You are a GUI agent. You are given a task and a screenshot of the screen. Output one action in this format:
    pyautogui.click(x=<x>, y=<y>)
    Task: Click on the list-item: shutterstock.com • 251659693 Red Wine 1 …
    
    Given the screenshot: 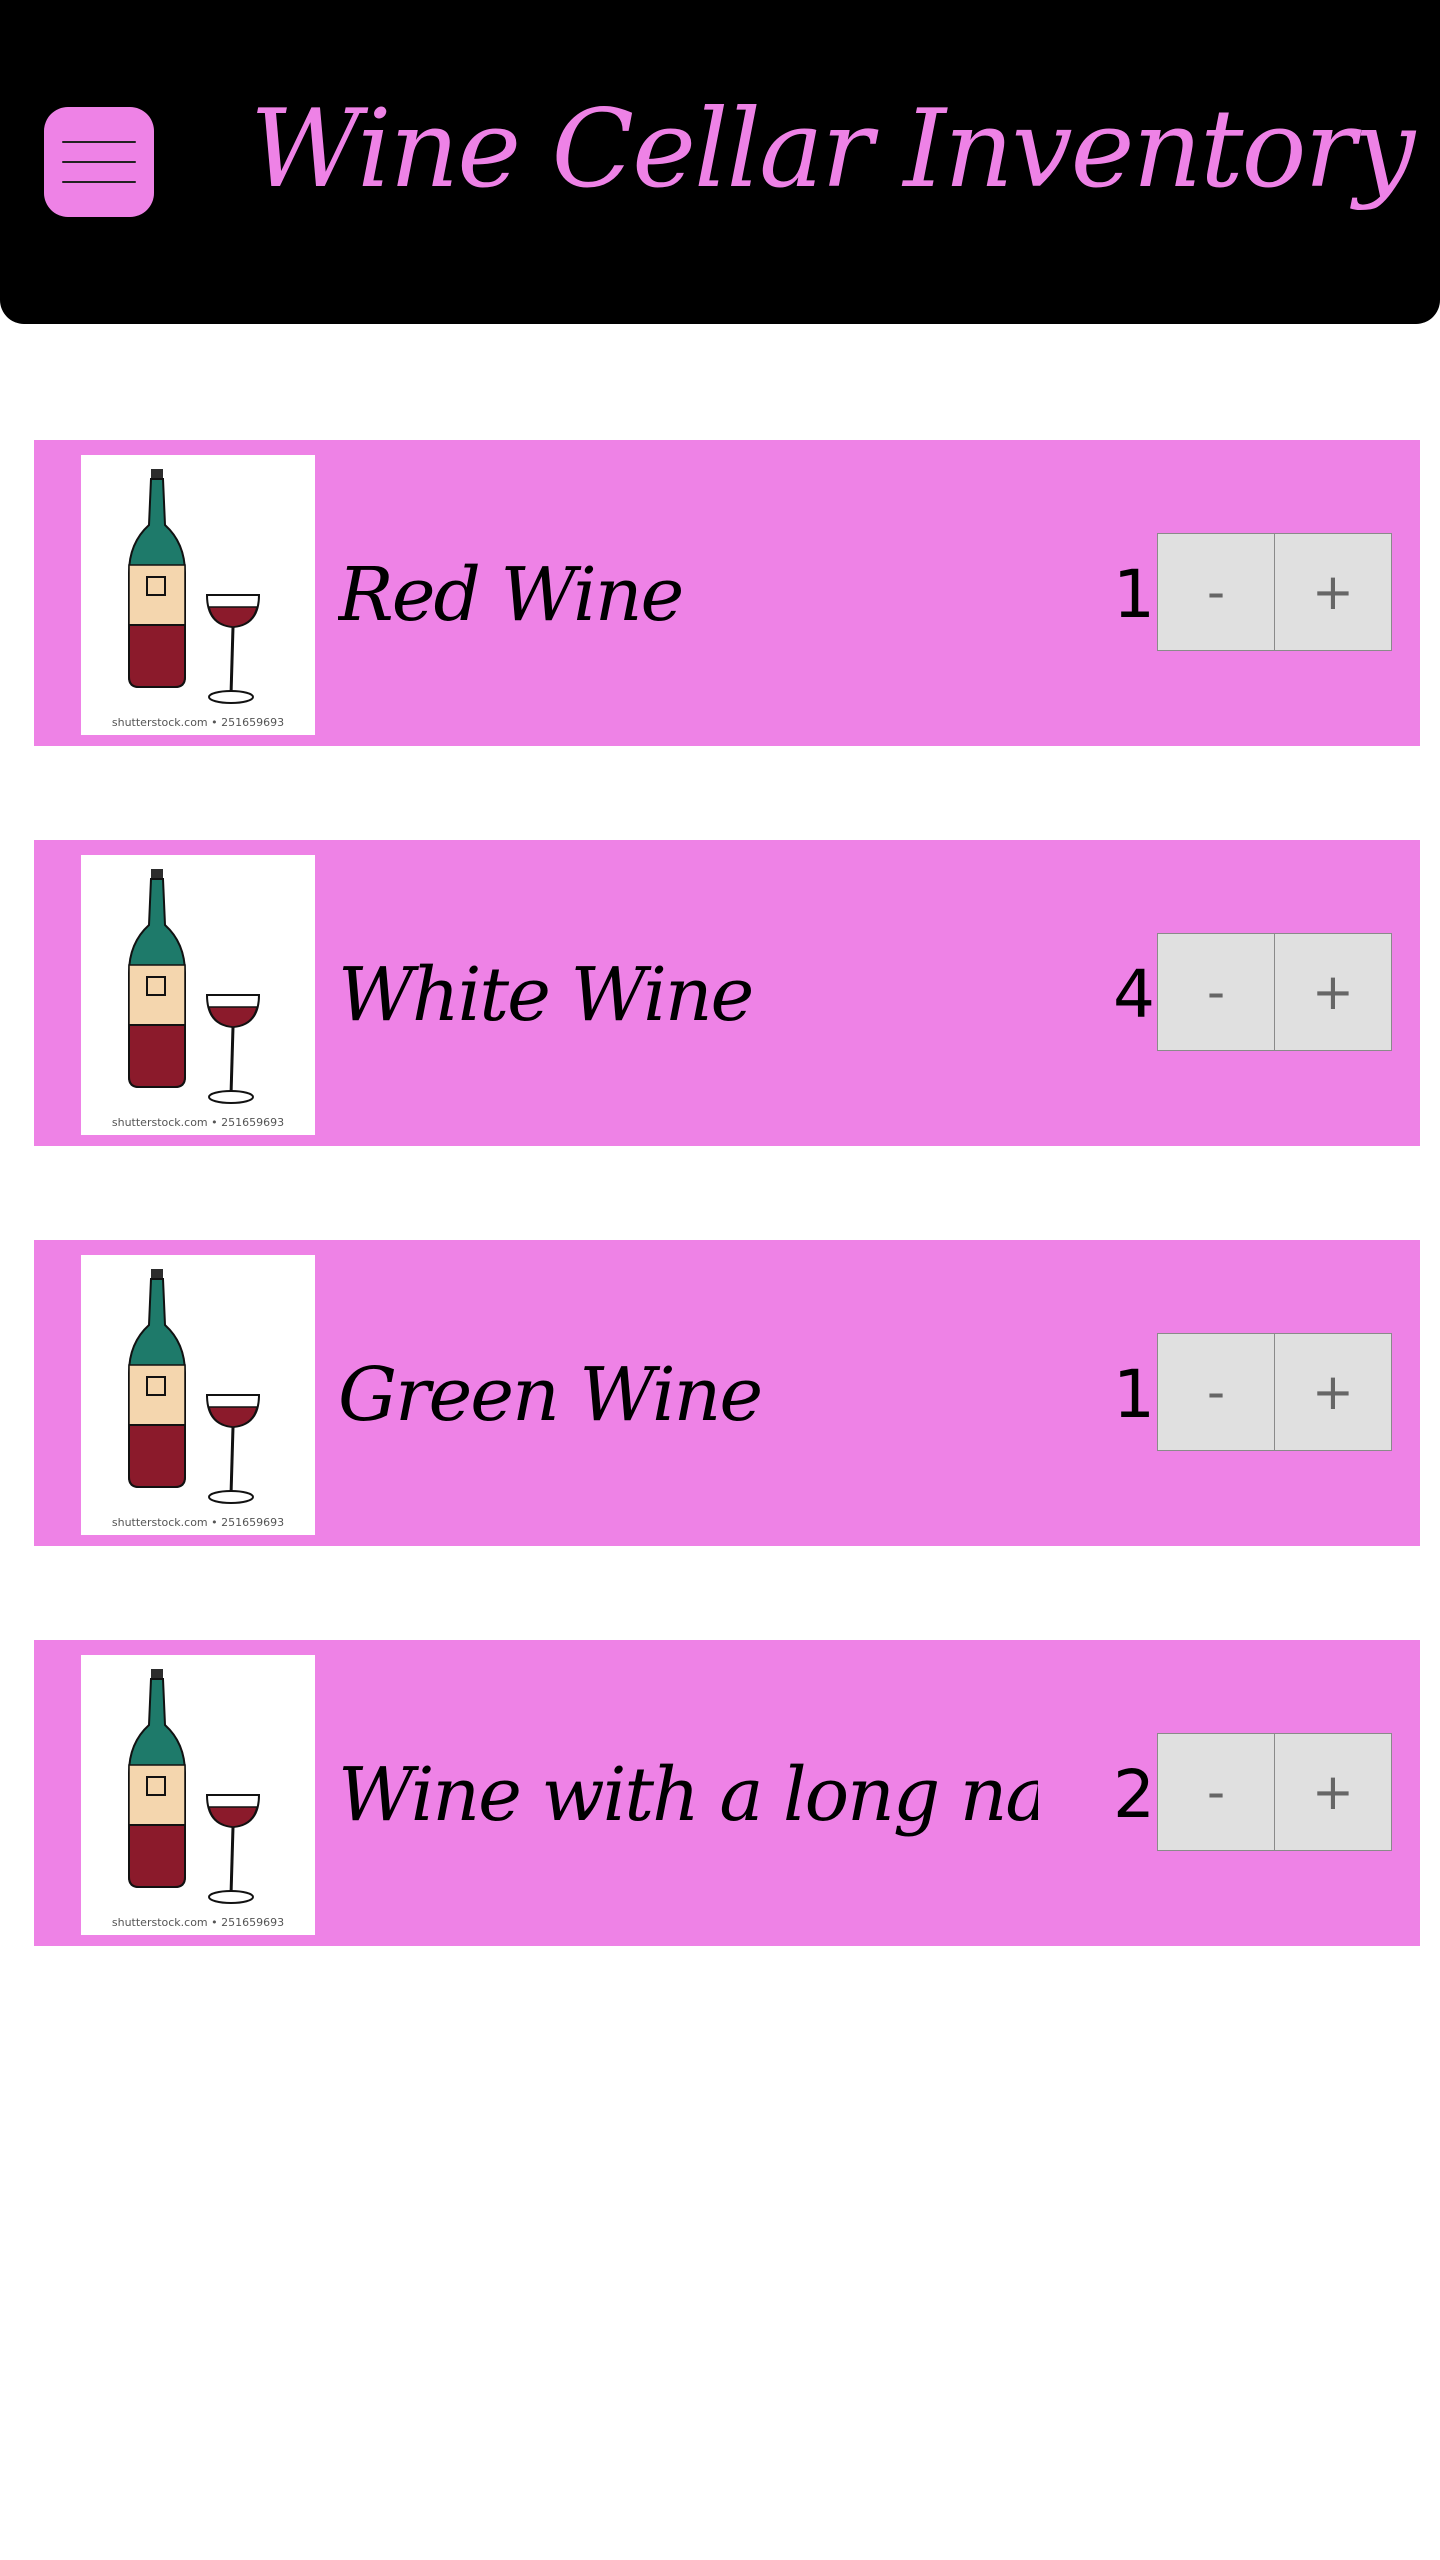 What is the action you would take?
    pyautogui.click(x=727, y=593)
    